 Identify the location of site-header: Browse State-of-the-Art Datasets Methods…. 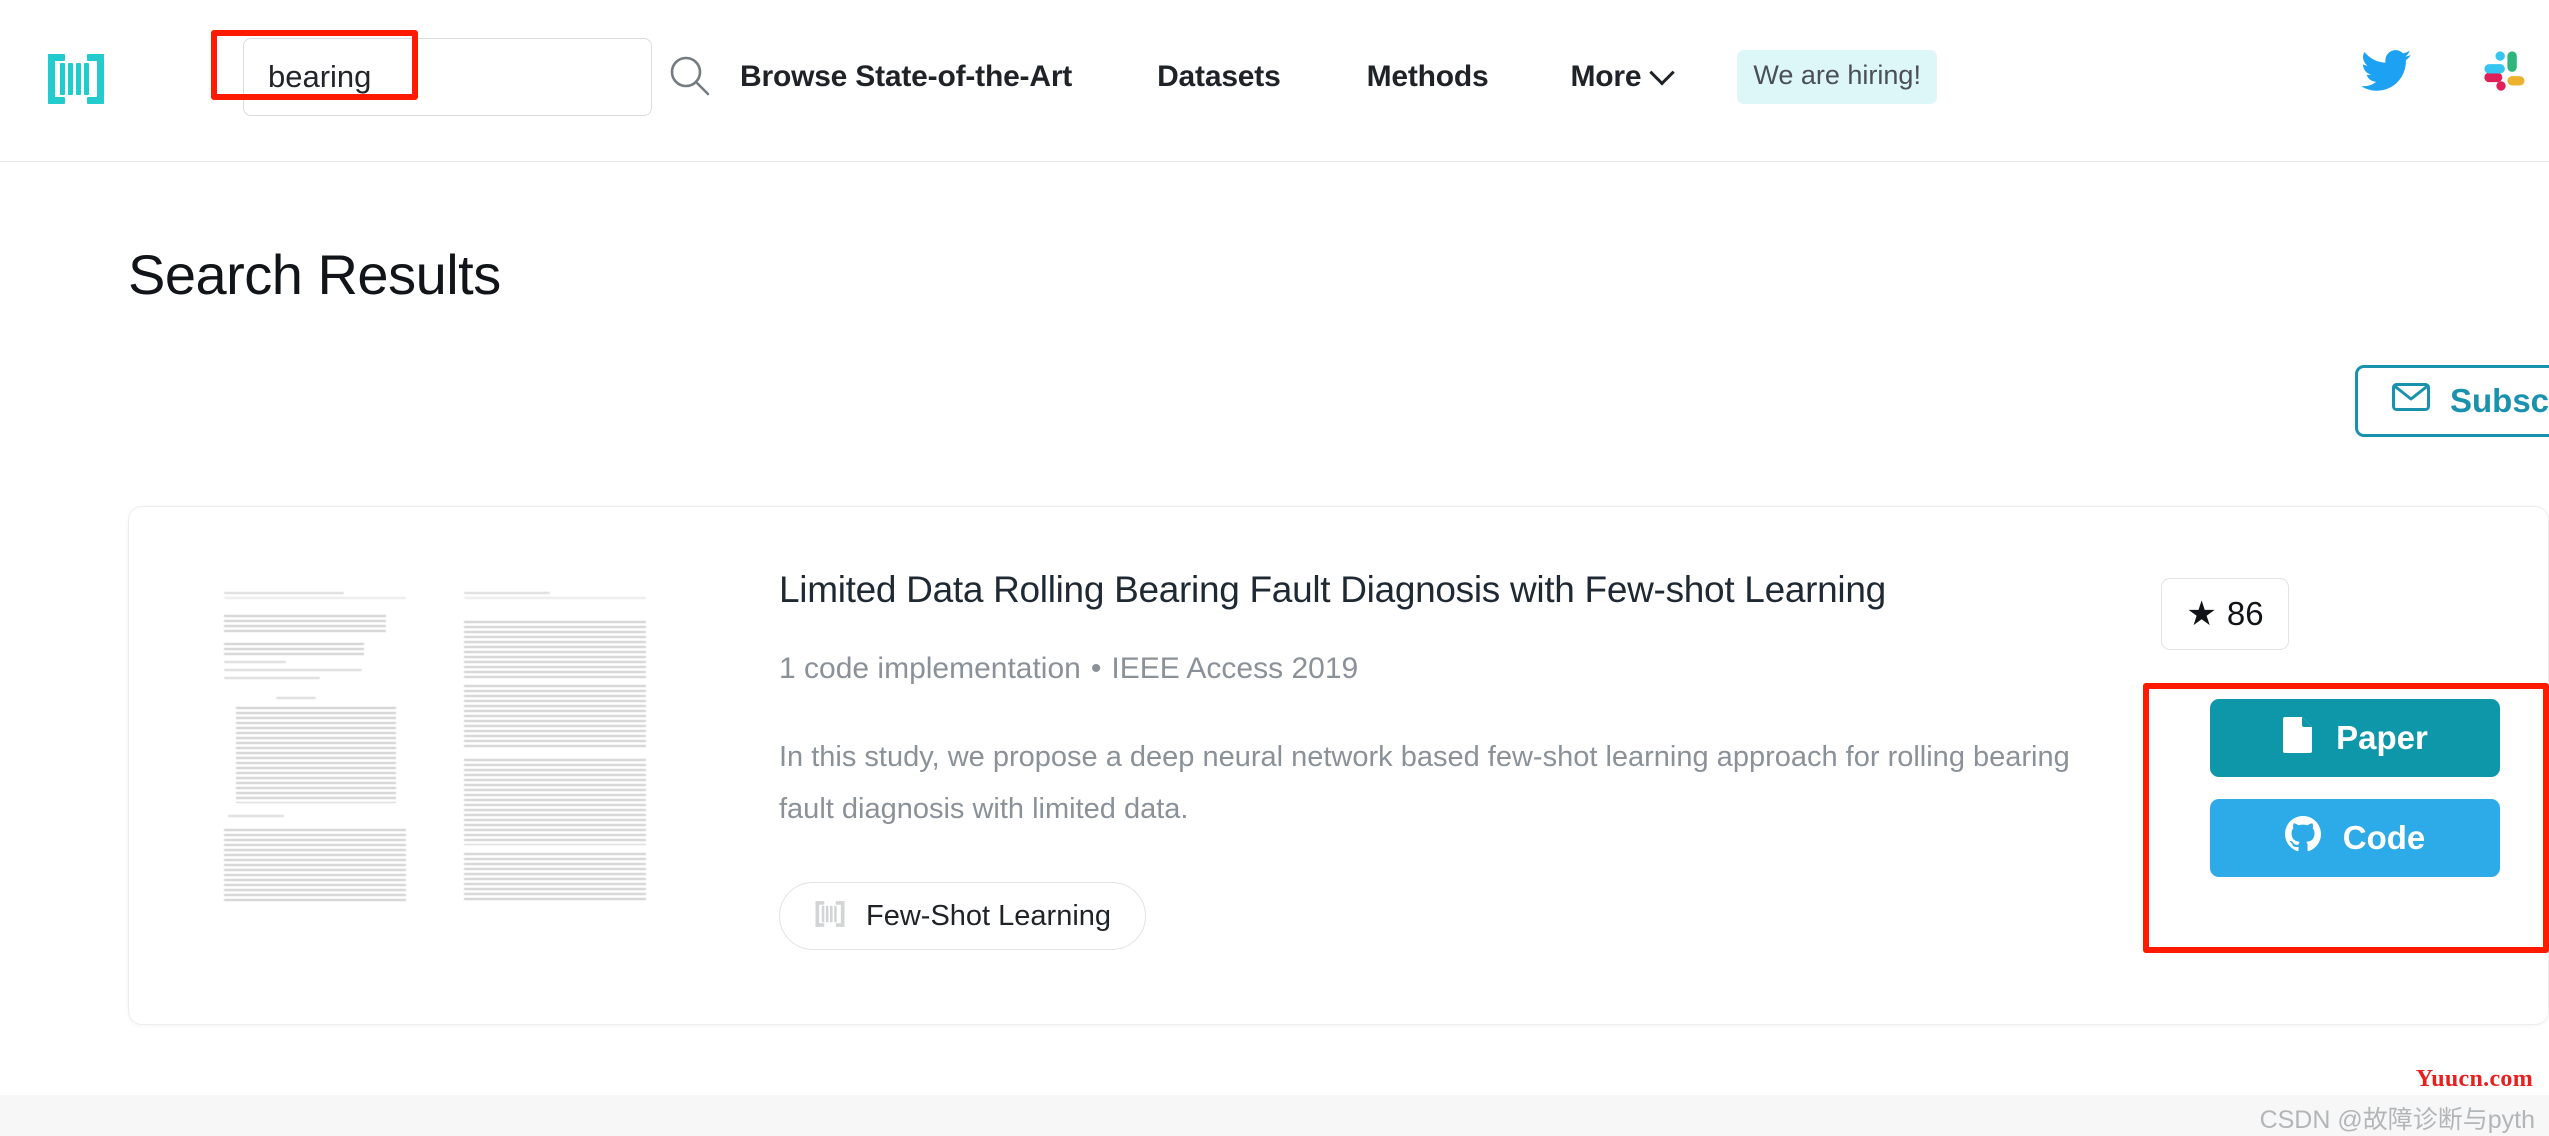
(1274, 81).